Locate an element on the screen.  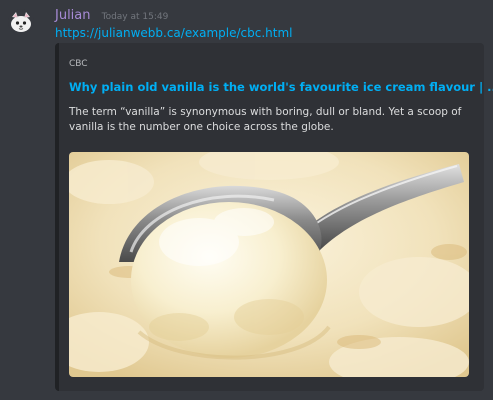
user-avatar is located at coordinates (21, 22).